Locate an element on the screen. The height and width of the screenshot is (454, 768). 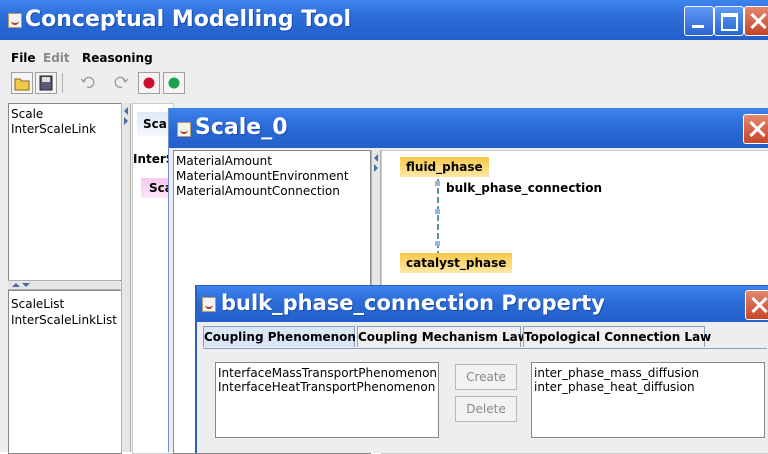
list-item: ScaleList is located at coordinates (37, 304).